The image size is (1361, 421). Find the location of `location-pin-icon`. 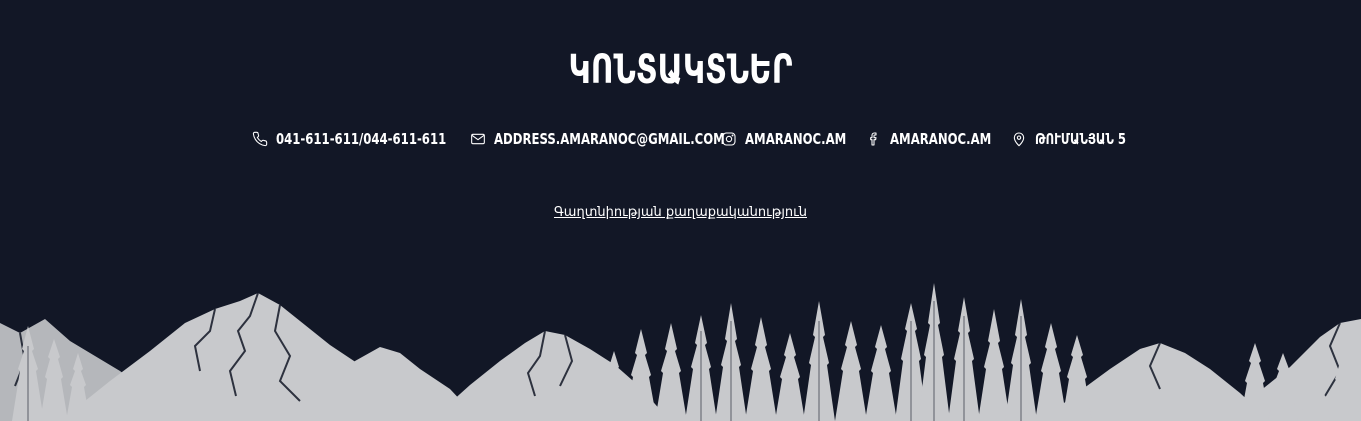

location-pin-icon is located at coordinates (1019, 139).